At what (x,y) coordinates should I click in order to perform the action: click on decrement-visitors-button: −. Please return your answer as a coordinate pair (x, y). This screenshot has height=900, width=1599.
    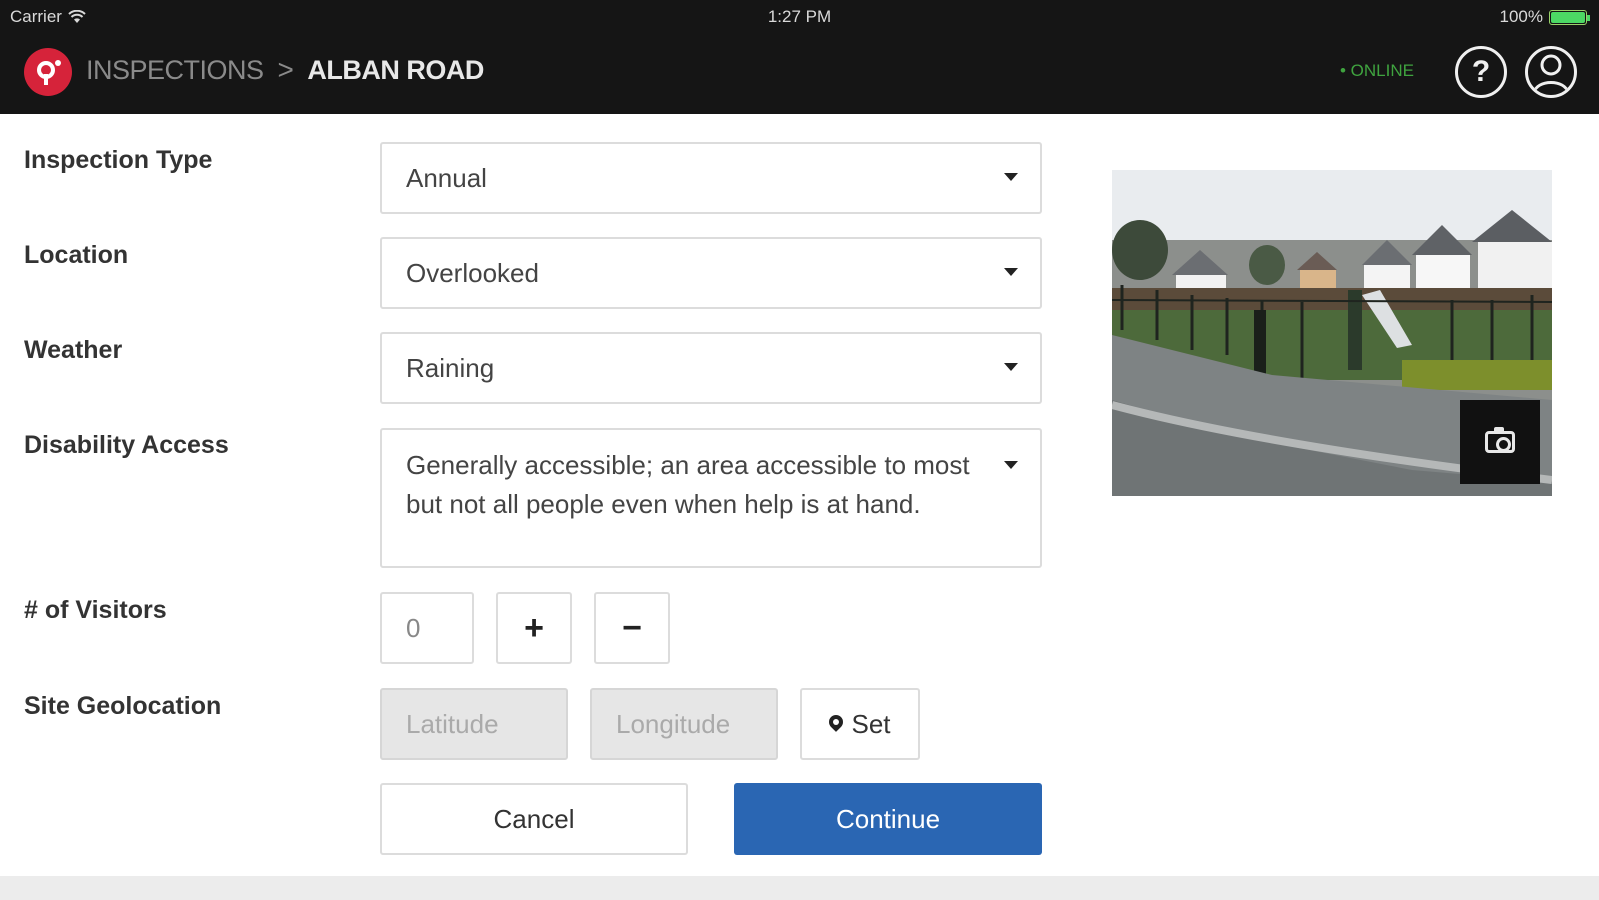
    Looking at the image, I should click on (632, 628).